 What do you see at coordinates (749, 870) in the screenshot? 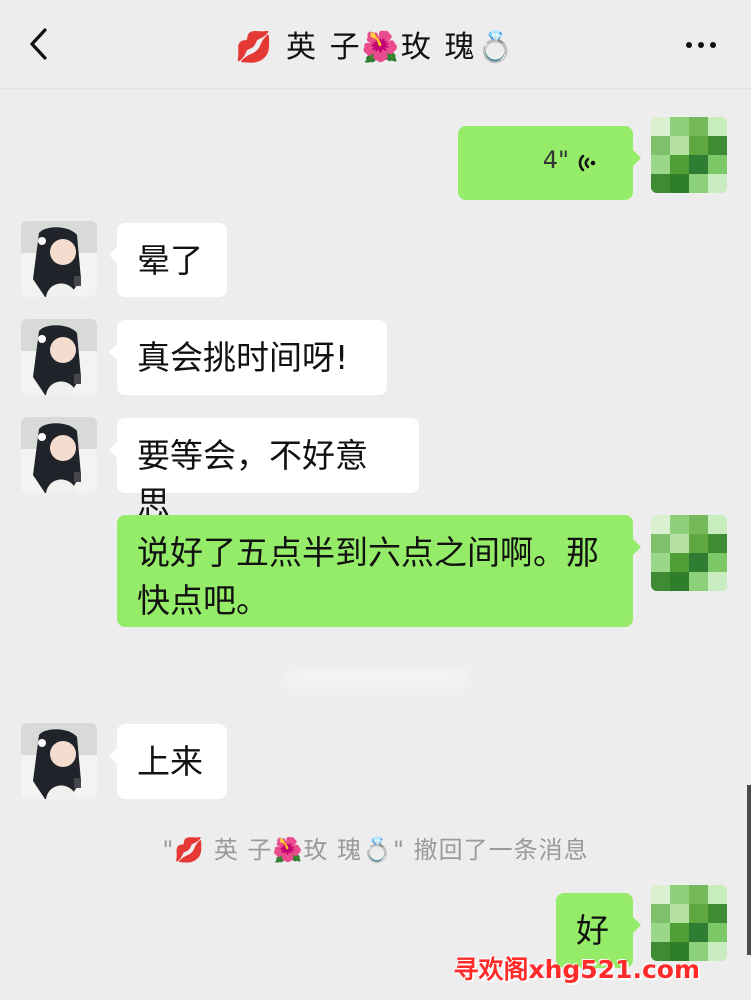
I see `scrollbar` at bounding box center [749, 870].